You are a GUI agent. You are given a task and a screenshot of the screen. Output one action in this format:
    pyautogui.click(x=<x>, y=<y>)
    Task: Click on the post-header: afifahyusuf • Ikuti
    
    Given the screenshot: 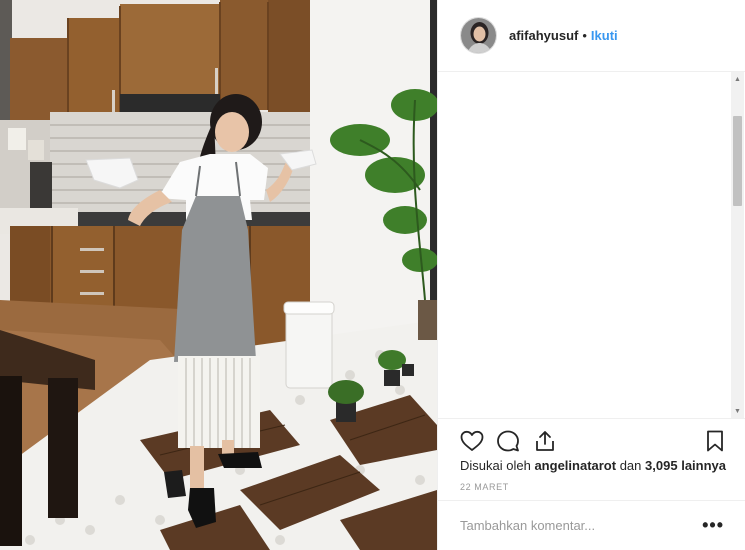 What is the action you would take?
    pyautogui.click(x=591, y=36)
    